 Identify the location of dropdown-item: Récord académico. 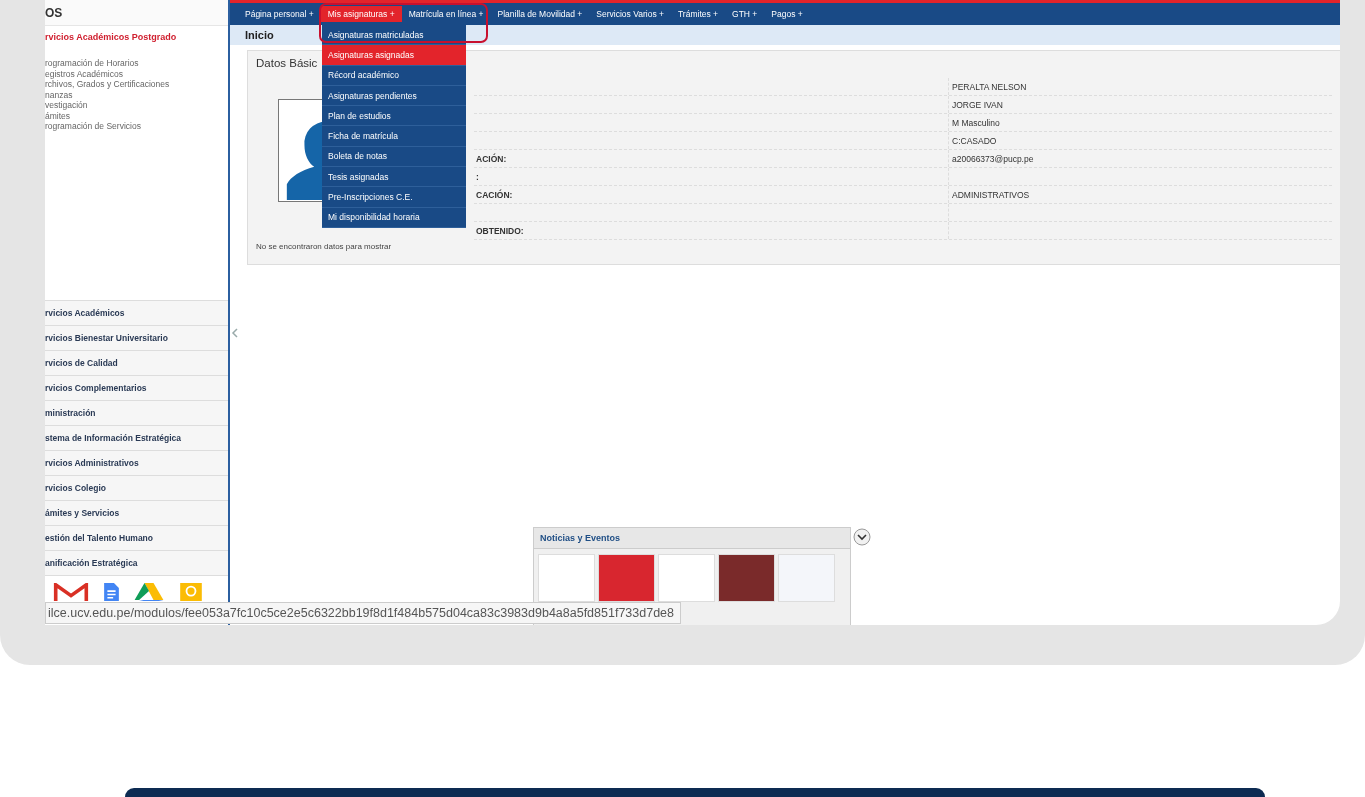
(394, 75).